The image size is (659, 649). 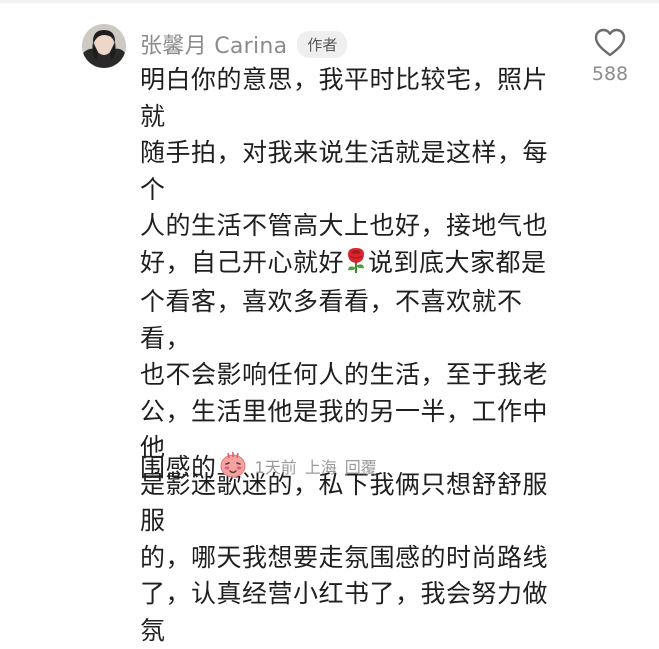 I want to click on heart-outline-icon, so click(x=610, y=42).